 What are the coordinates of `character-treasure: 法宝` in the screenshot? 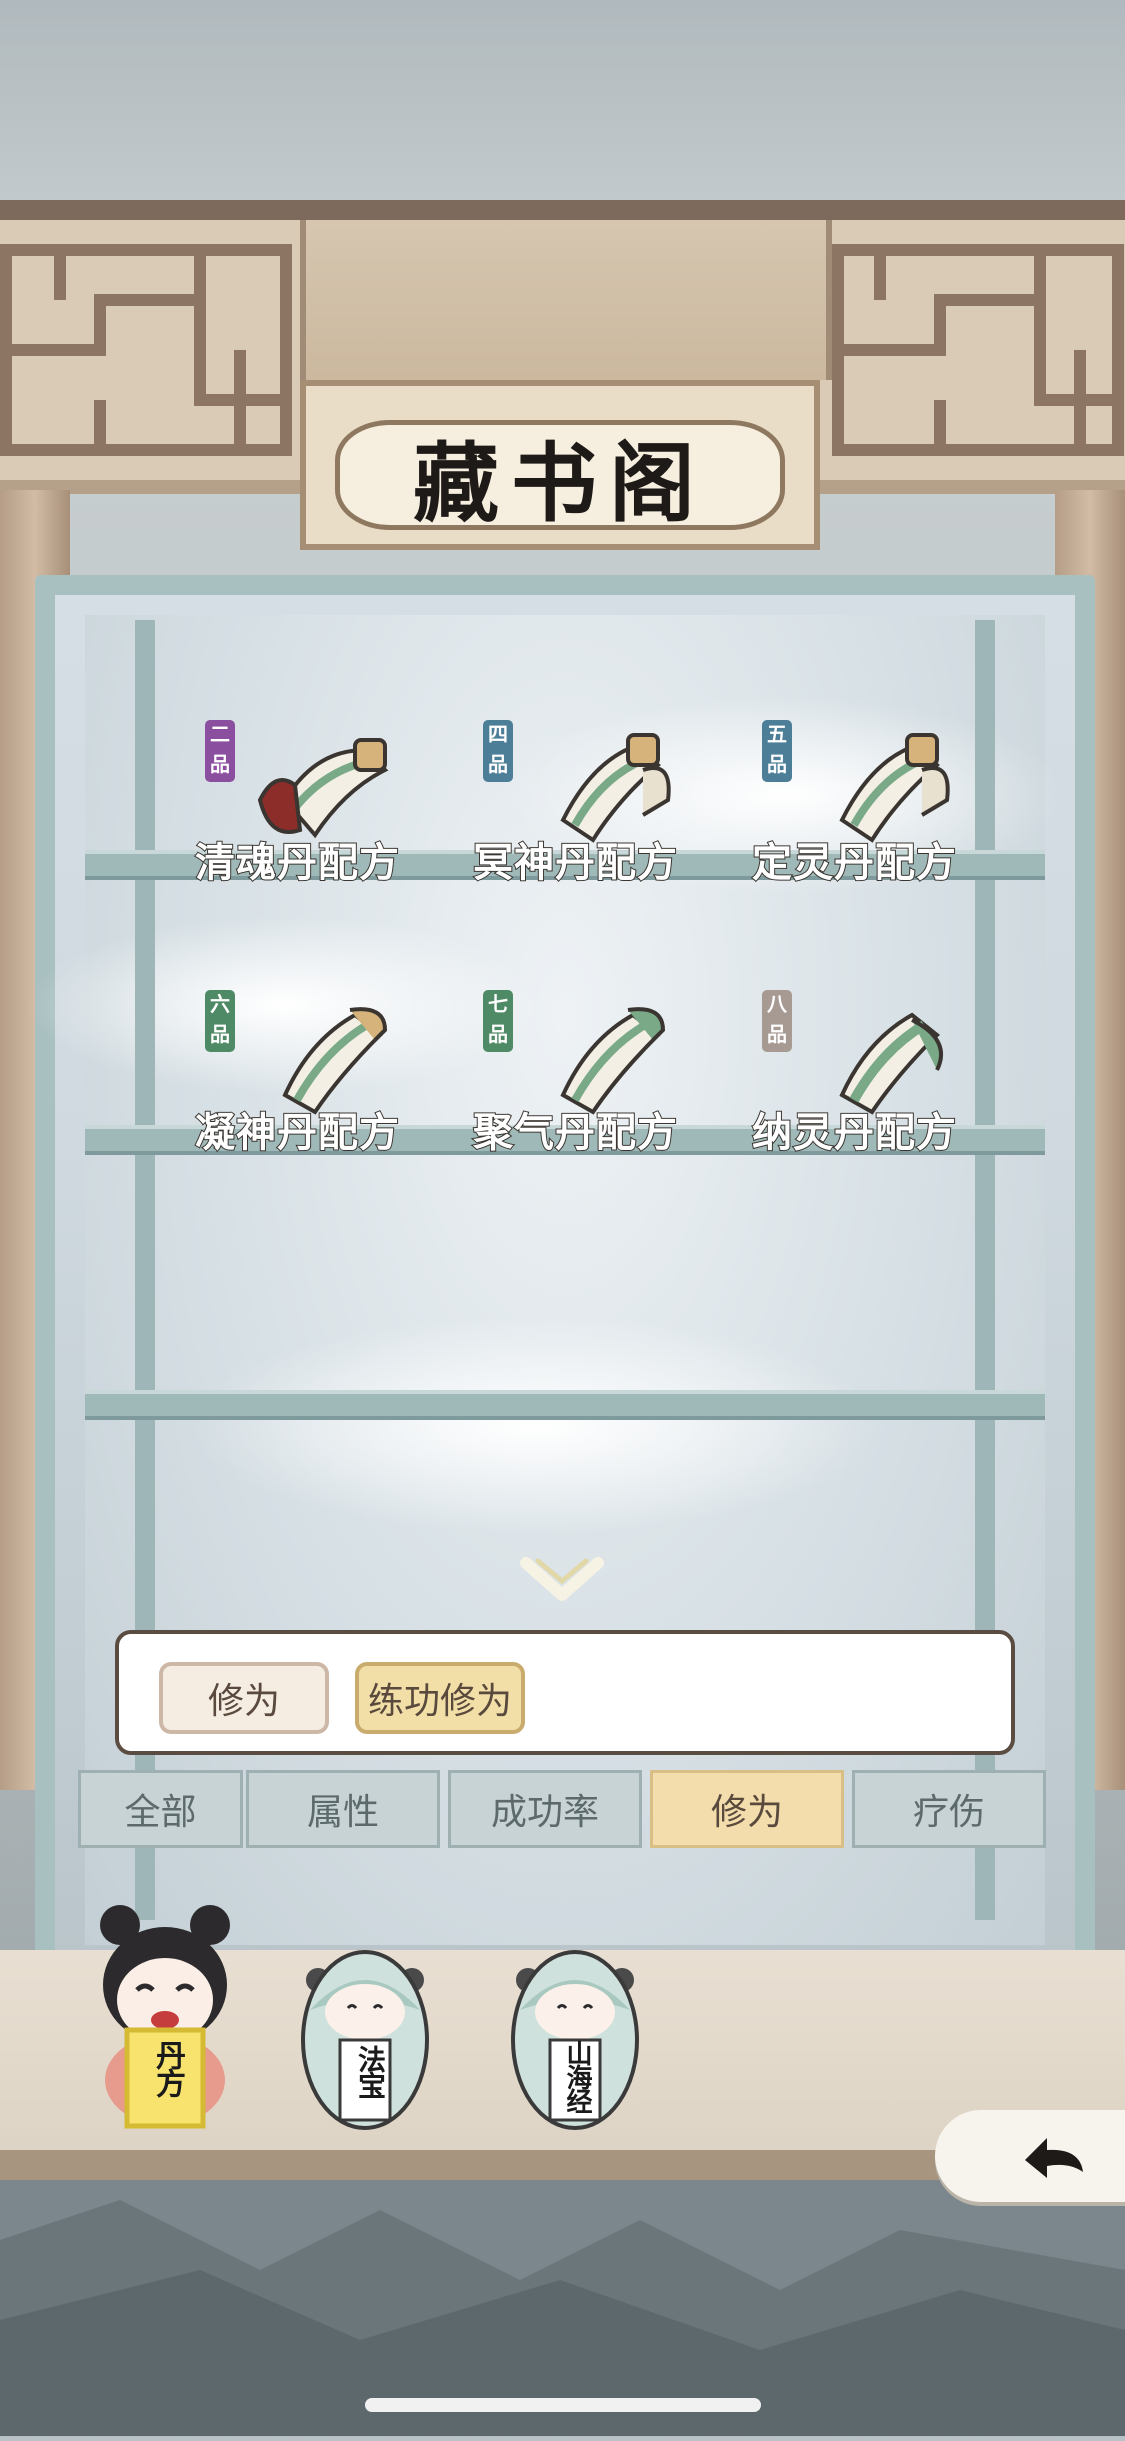 It's located at (365, 2035).